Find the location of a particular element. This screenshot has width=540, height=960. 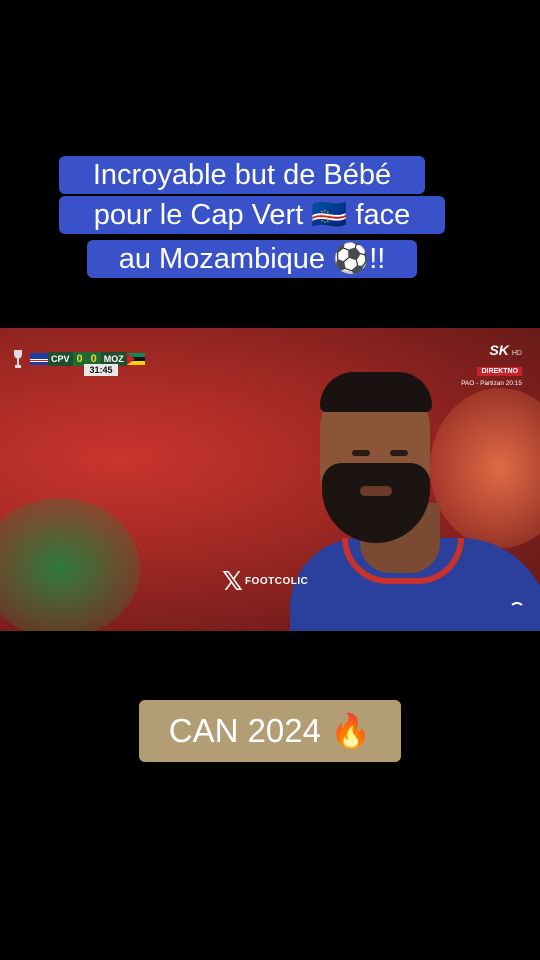

live-label: DIREKTNO is located at coordinates (499, 371).